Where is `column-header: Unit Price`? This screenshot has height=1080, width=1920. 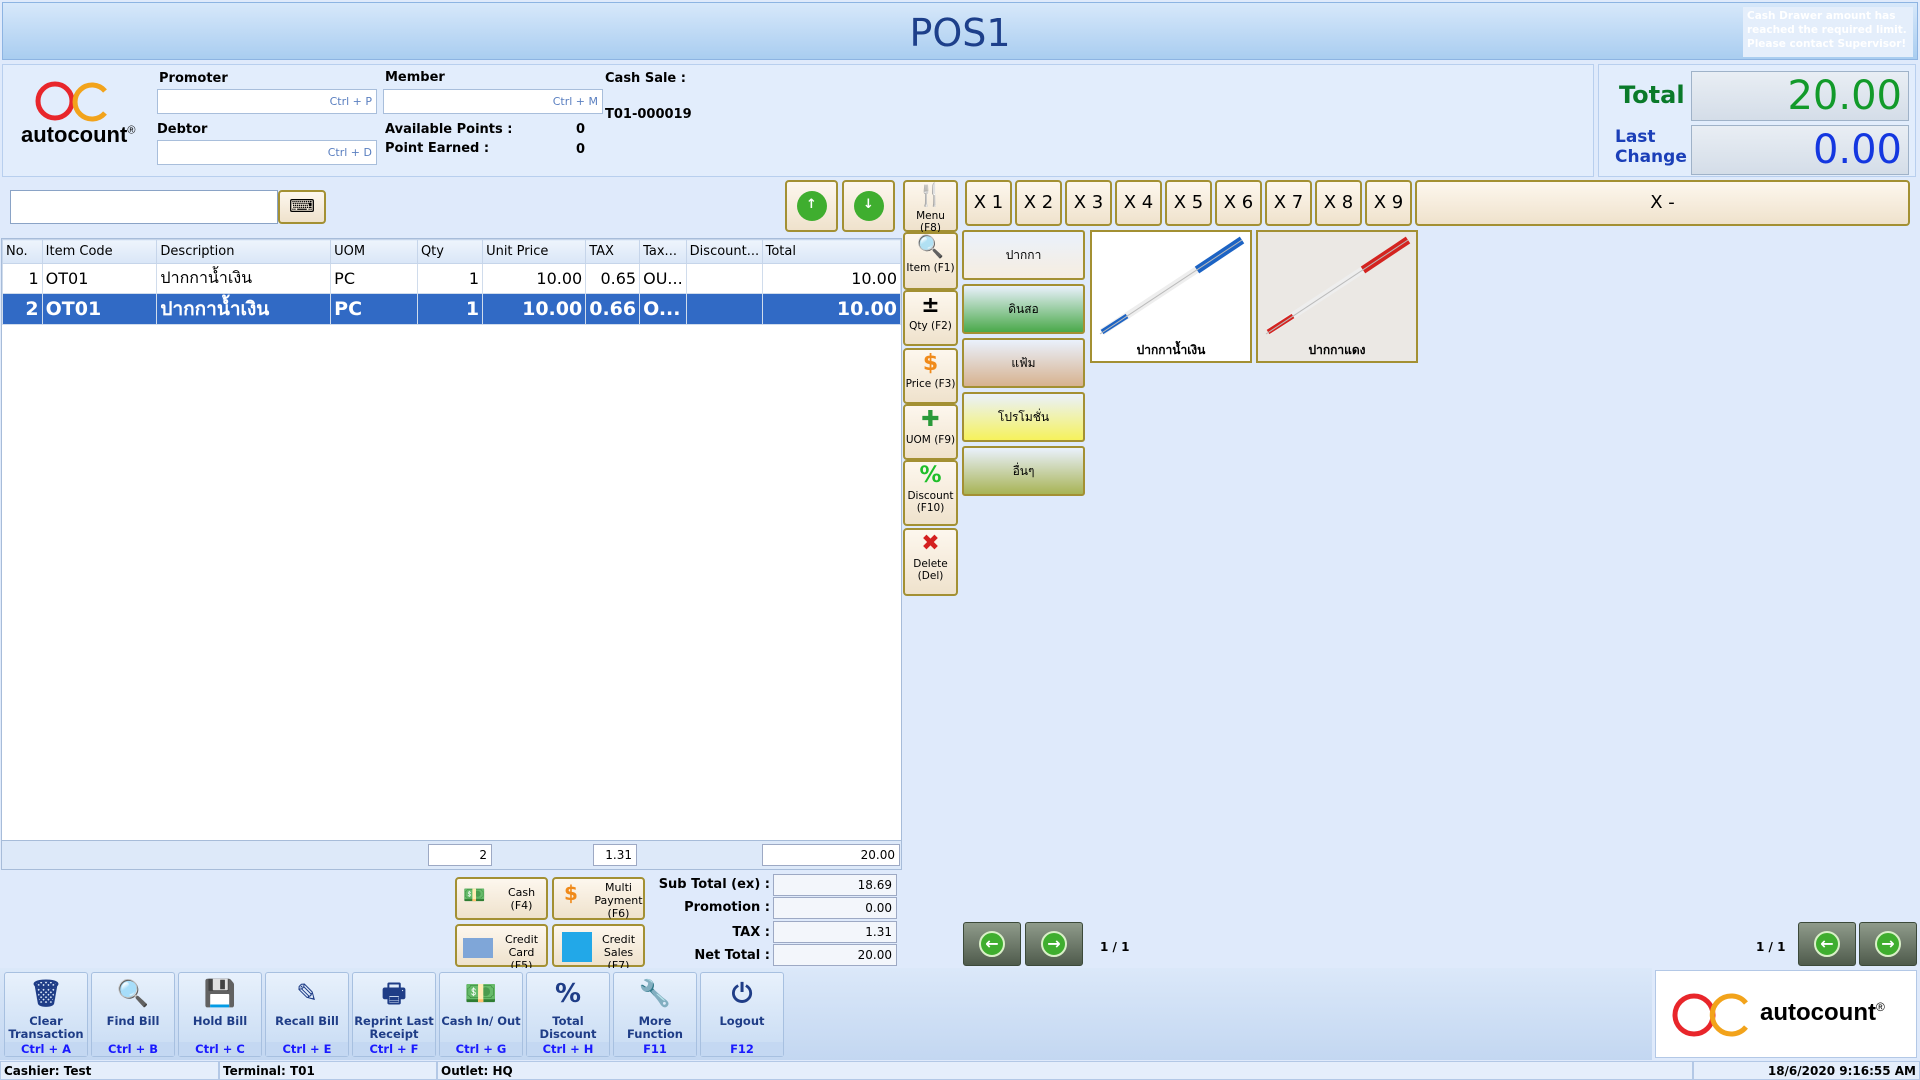 column-header: Unit Price is located at coordinates (534, 251).